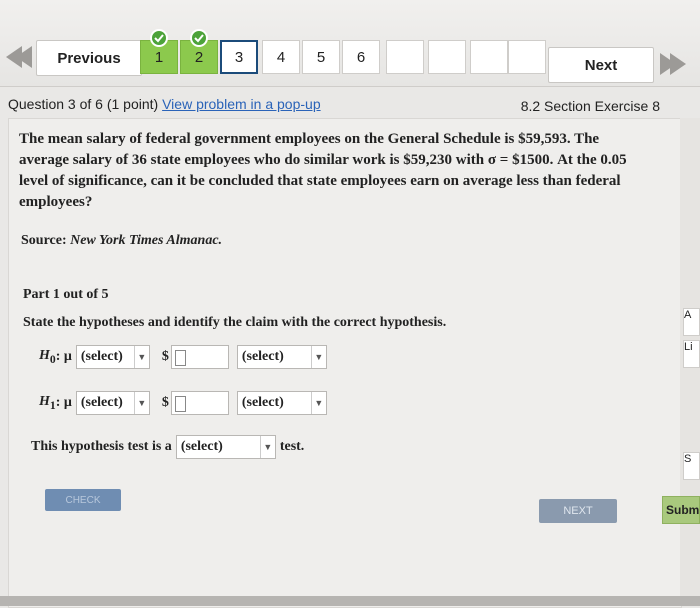  I want to click on h0-label: H0, so click(47, 357).